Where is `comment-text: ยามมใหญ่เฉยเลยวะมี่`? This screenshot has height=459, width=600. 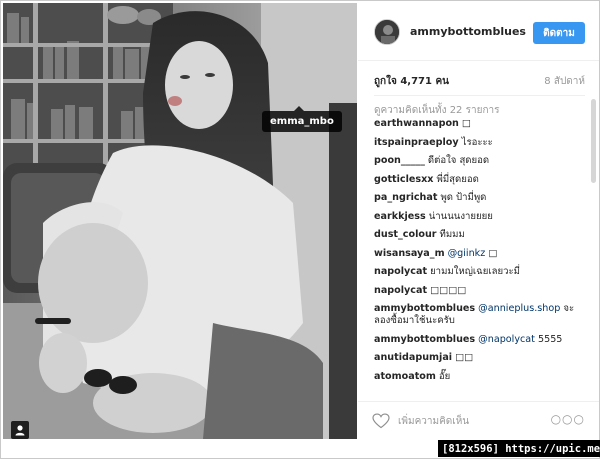 comment-text: ยามมใหญ่เฉยเลยวะมี่ is located at coordinates (475, 271).